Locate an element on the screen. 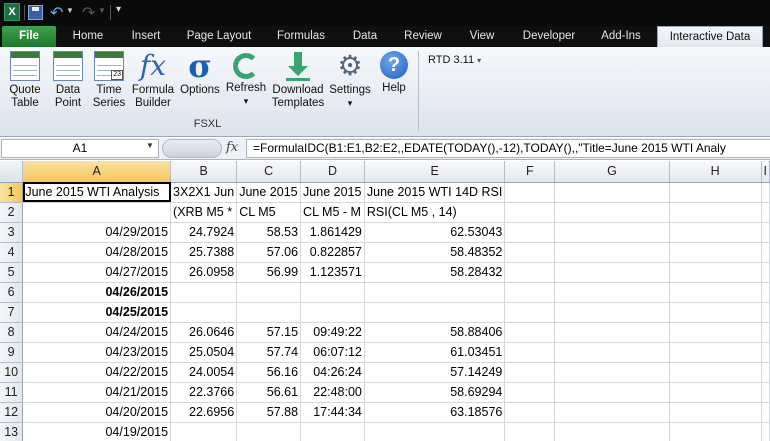 The height and width of the screenshot is (441, 770). cell-f1 is located at coordinates (530, 192).